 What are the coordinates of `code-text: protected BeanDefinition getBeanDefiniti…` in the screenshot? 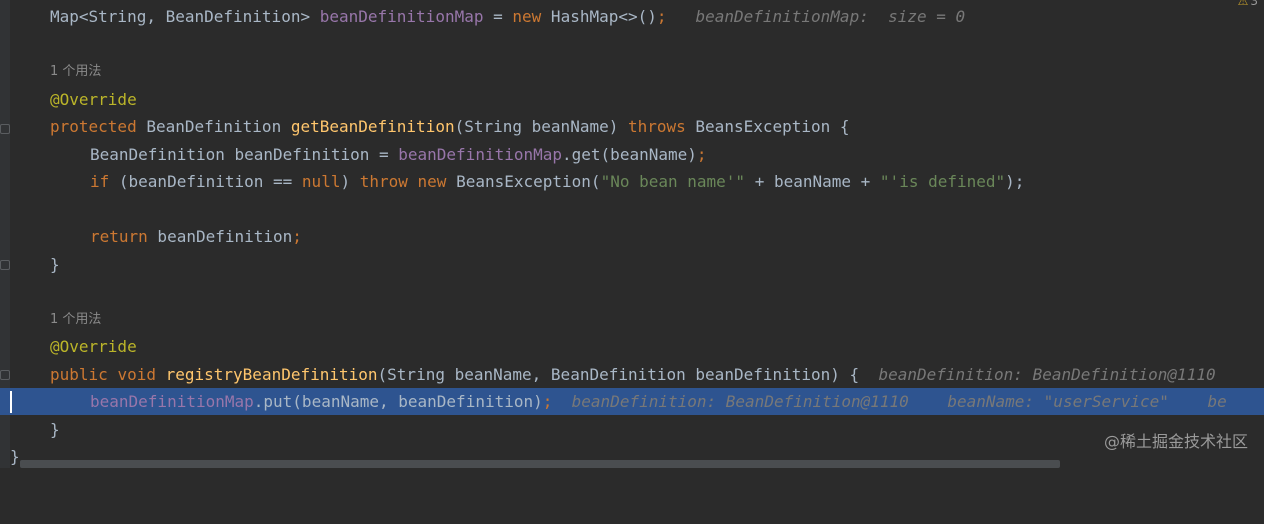 It's located at (450, 126).